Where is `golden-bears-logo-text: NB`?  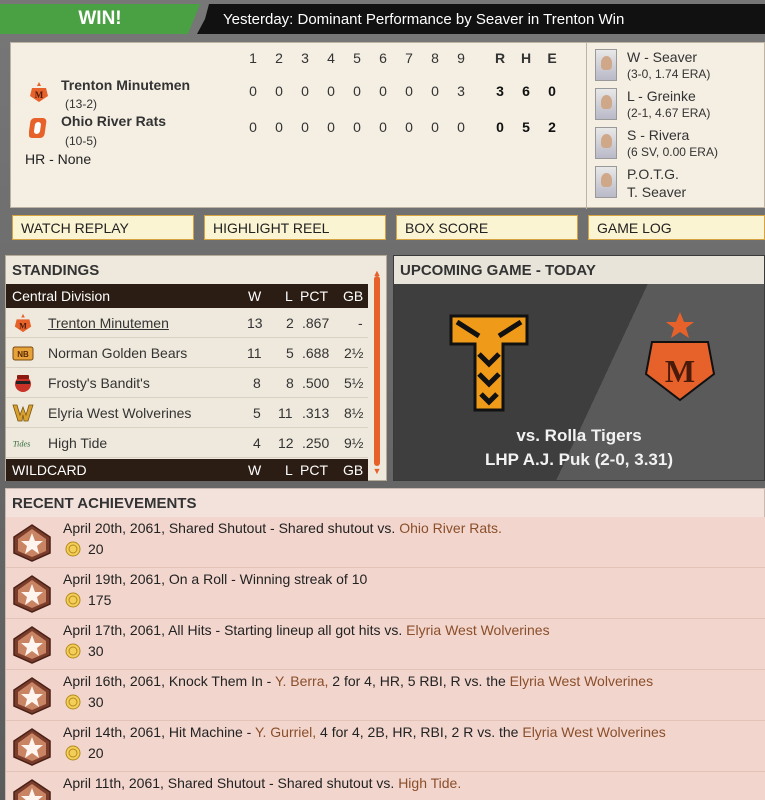 golden-bears-logo-text: NB is located at coordinates (23, 354).